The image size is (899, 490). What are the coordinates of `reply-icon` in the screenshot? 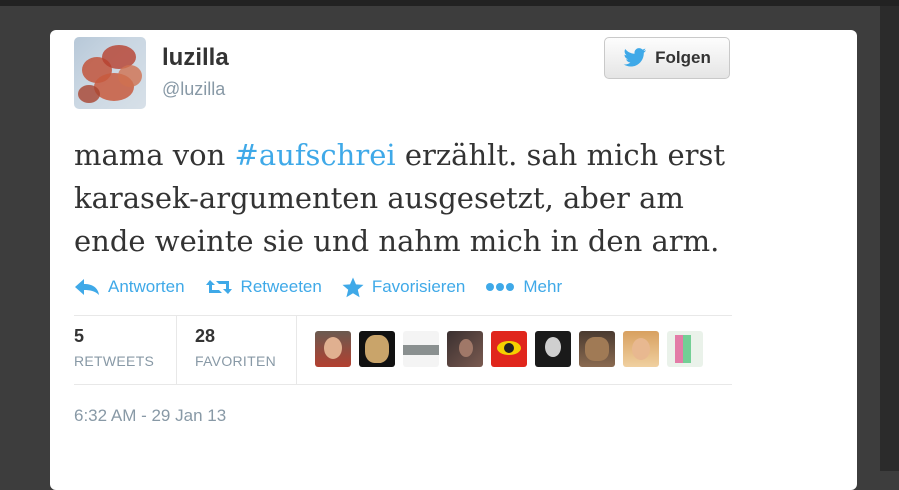 It's located at (87, 287).